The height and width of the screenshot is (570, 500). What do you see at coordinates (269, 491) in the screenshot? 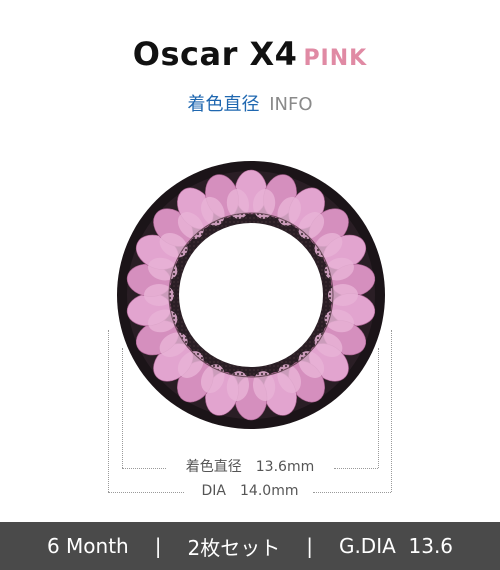
I see `dia-value: 14.0mm` at bounding box center [269, 491].